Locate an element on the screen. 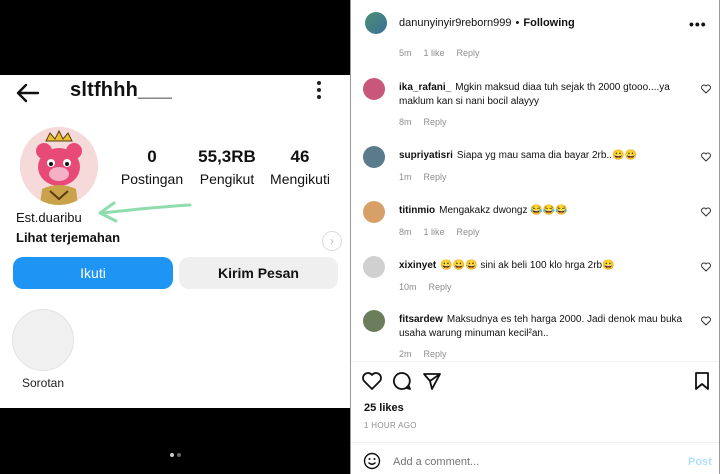  profile-avatar is located at coordinates (59, 166).